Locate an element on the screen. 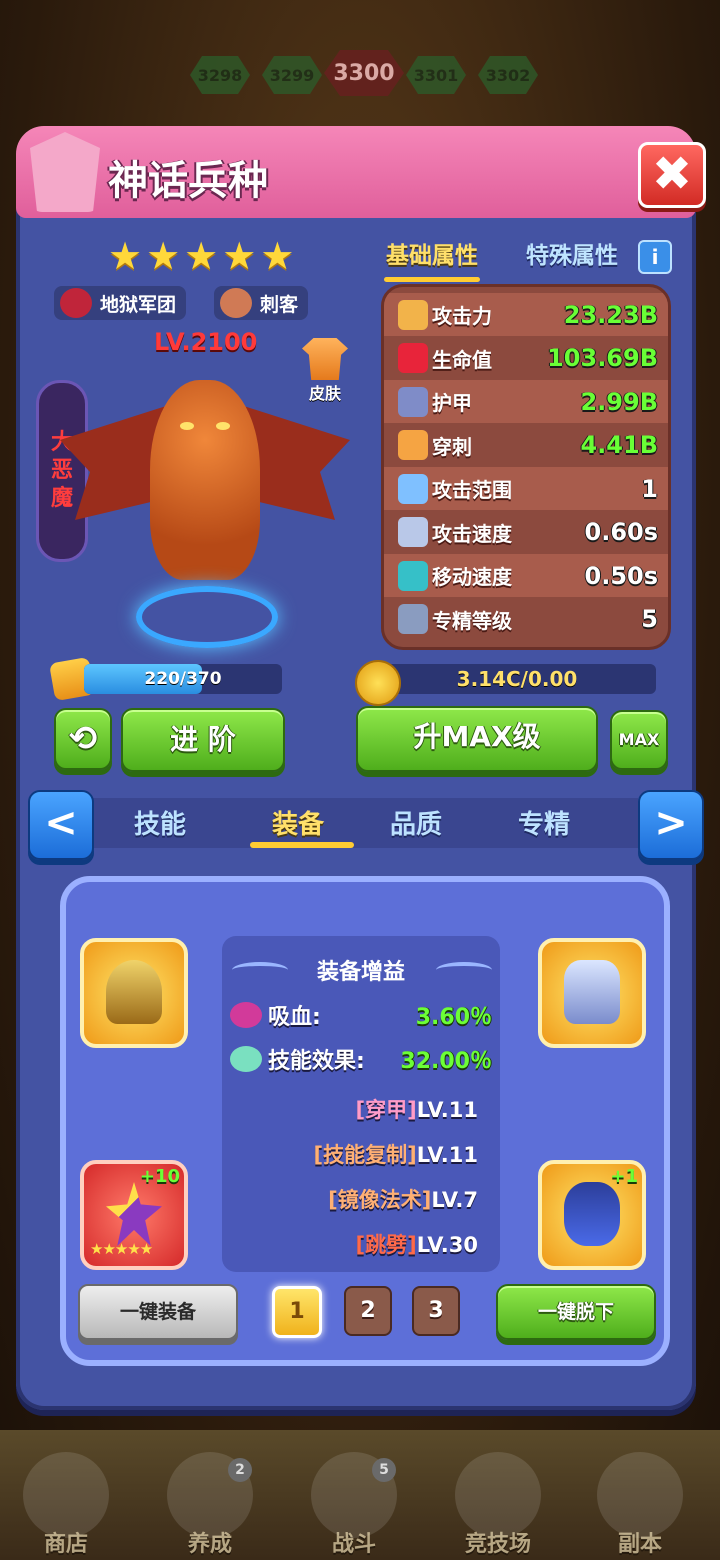 The width and height of the screenshot is (720, 1560). stat-row: 攻击速度 0.60s is located at coordinates (526, 532).